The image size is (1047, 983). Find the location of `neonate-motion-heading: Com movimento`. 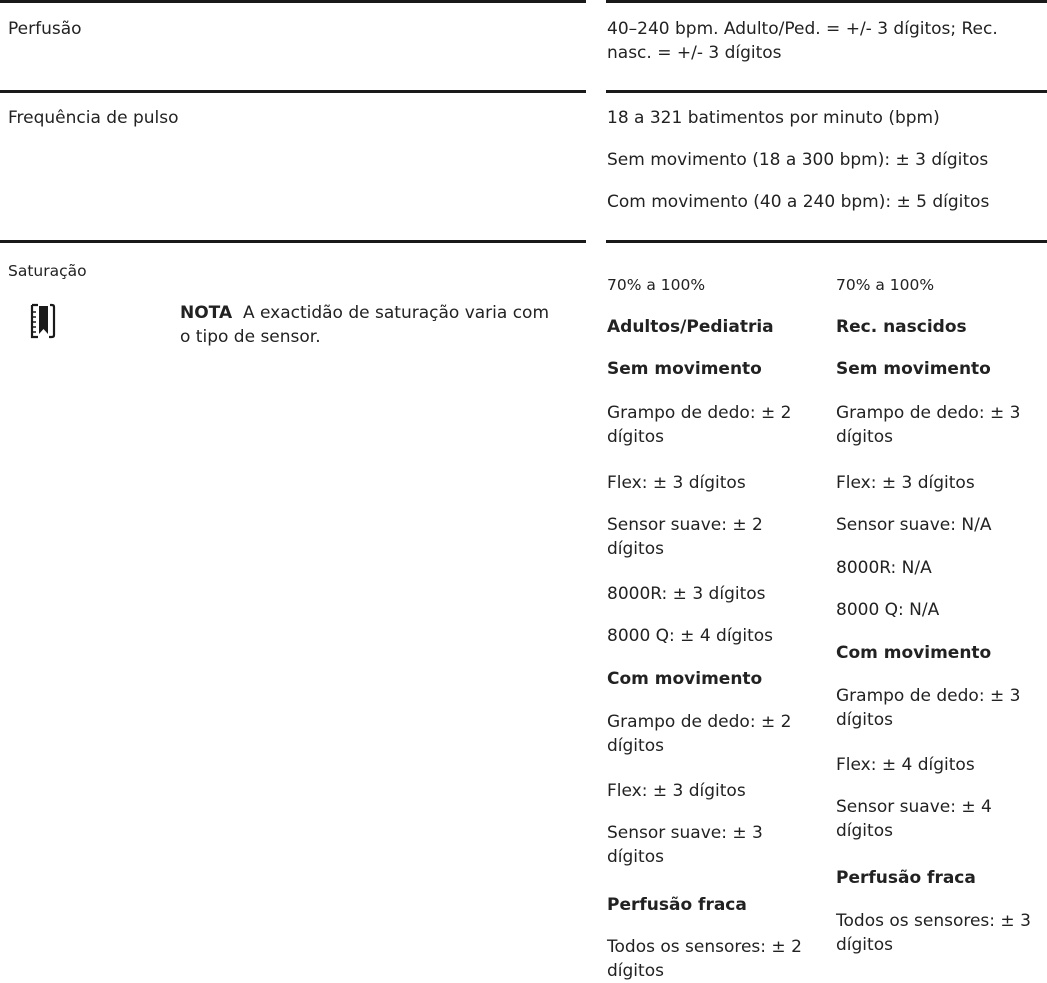

neonate-motion-heading: Com movimento is located at coordinates (914, 653).